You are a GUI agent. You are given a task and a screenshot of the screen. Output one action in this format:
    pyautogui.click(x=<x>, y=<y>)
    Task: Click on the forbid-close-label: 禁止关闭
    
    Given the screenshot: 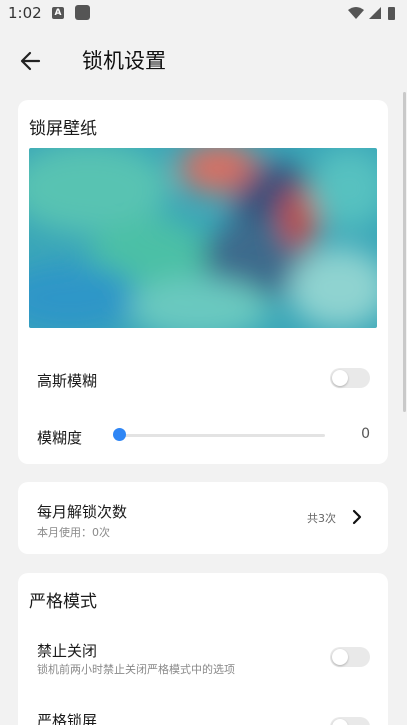 What is the action you would take?
    pyautogui.click(x=67, y=651)
    